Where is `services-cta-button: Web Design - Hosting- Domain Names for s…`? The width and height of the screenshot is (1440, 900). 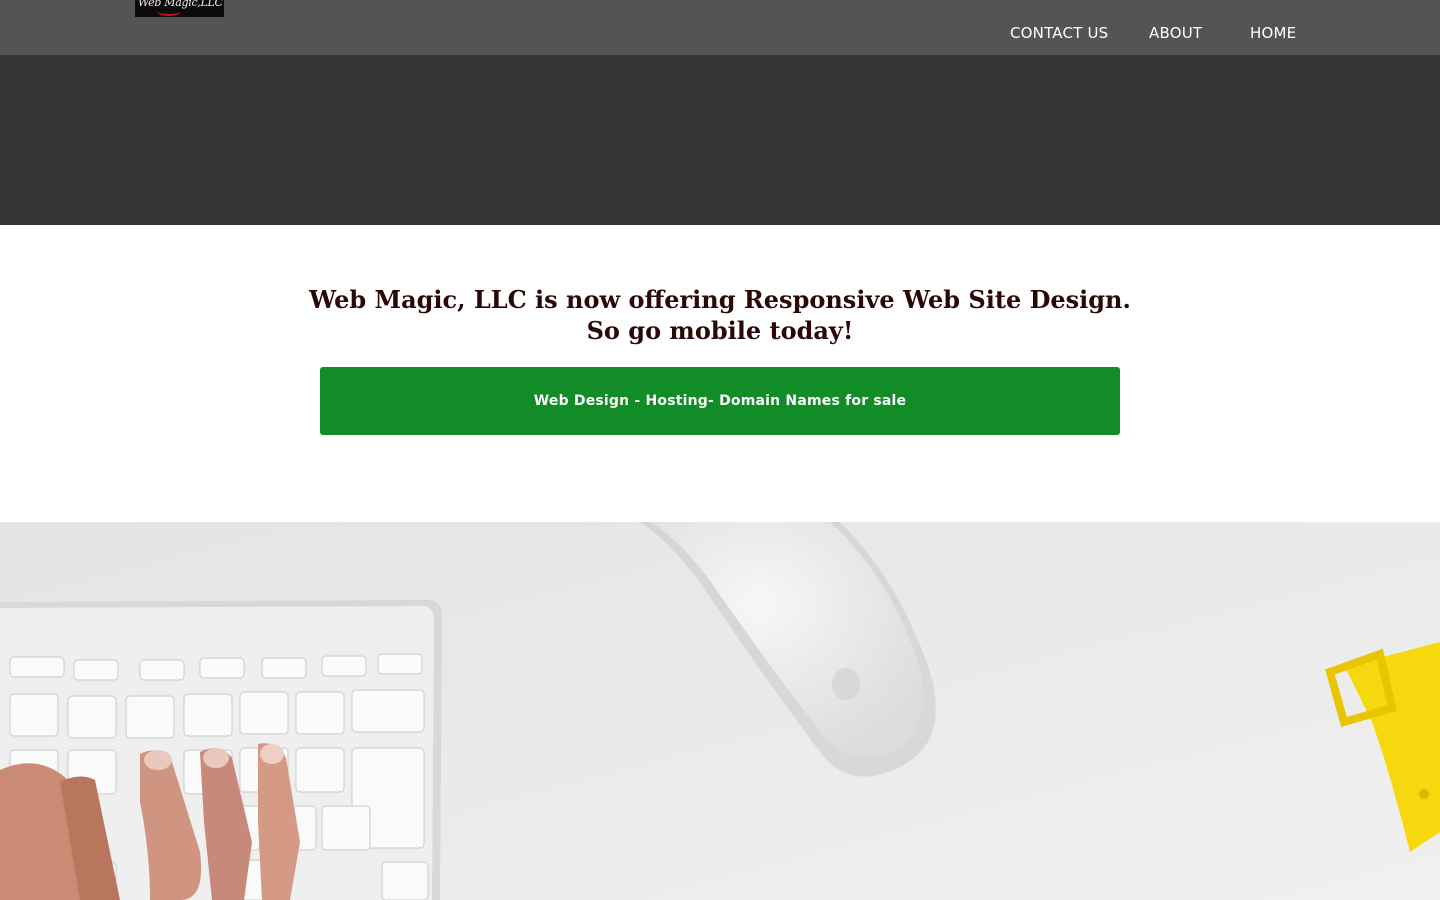 services-cta-button: Web Design - Hosting- Domain Names for s… is located at coordinates (720, 401).